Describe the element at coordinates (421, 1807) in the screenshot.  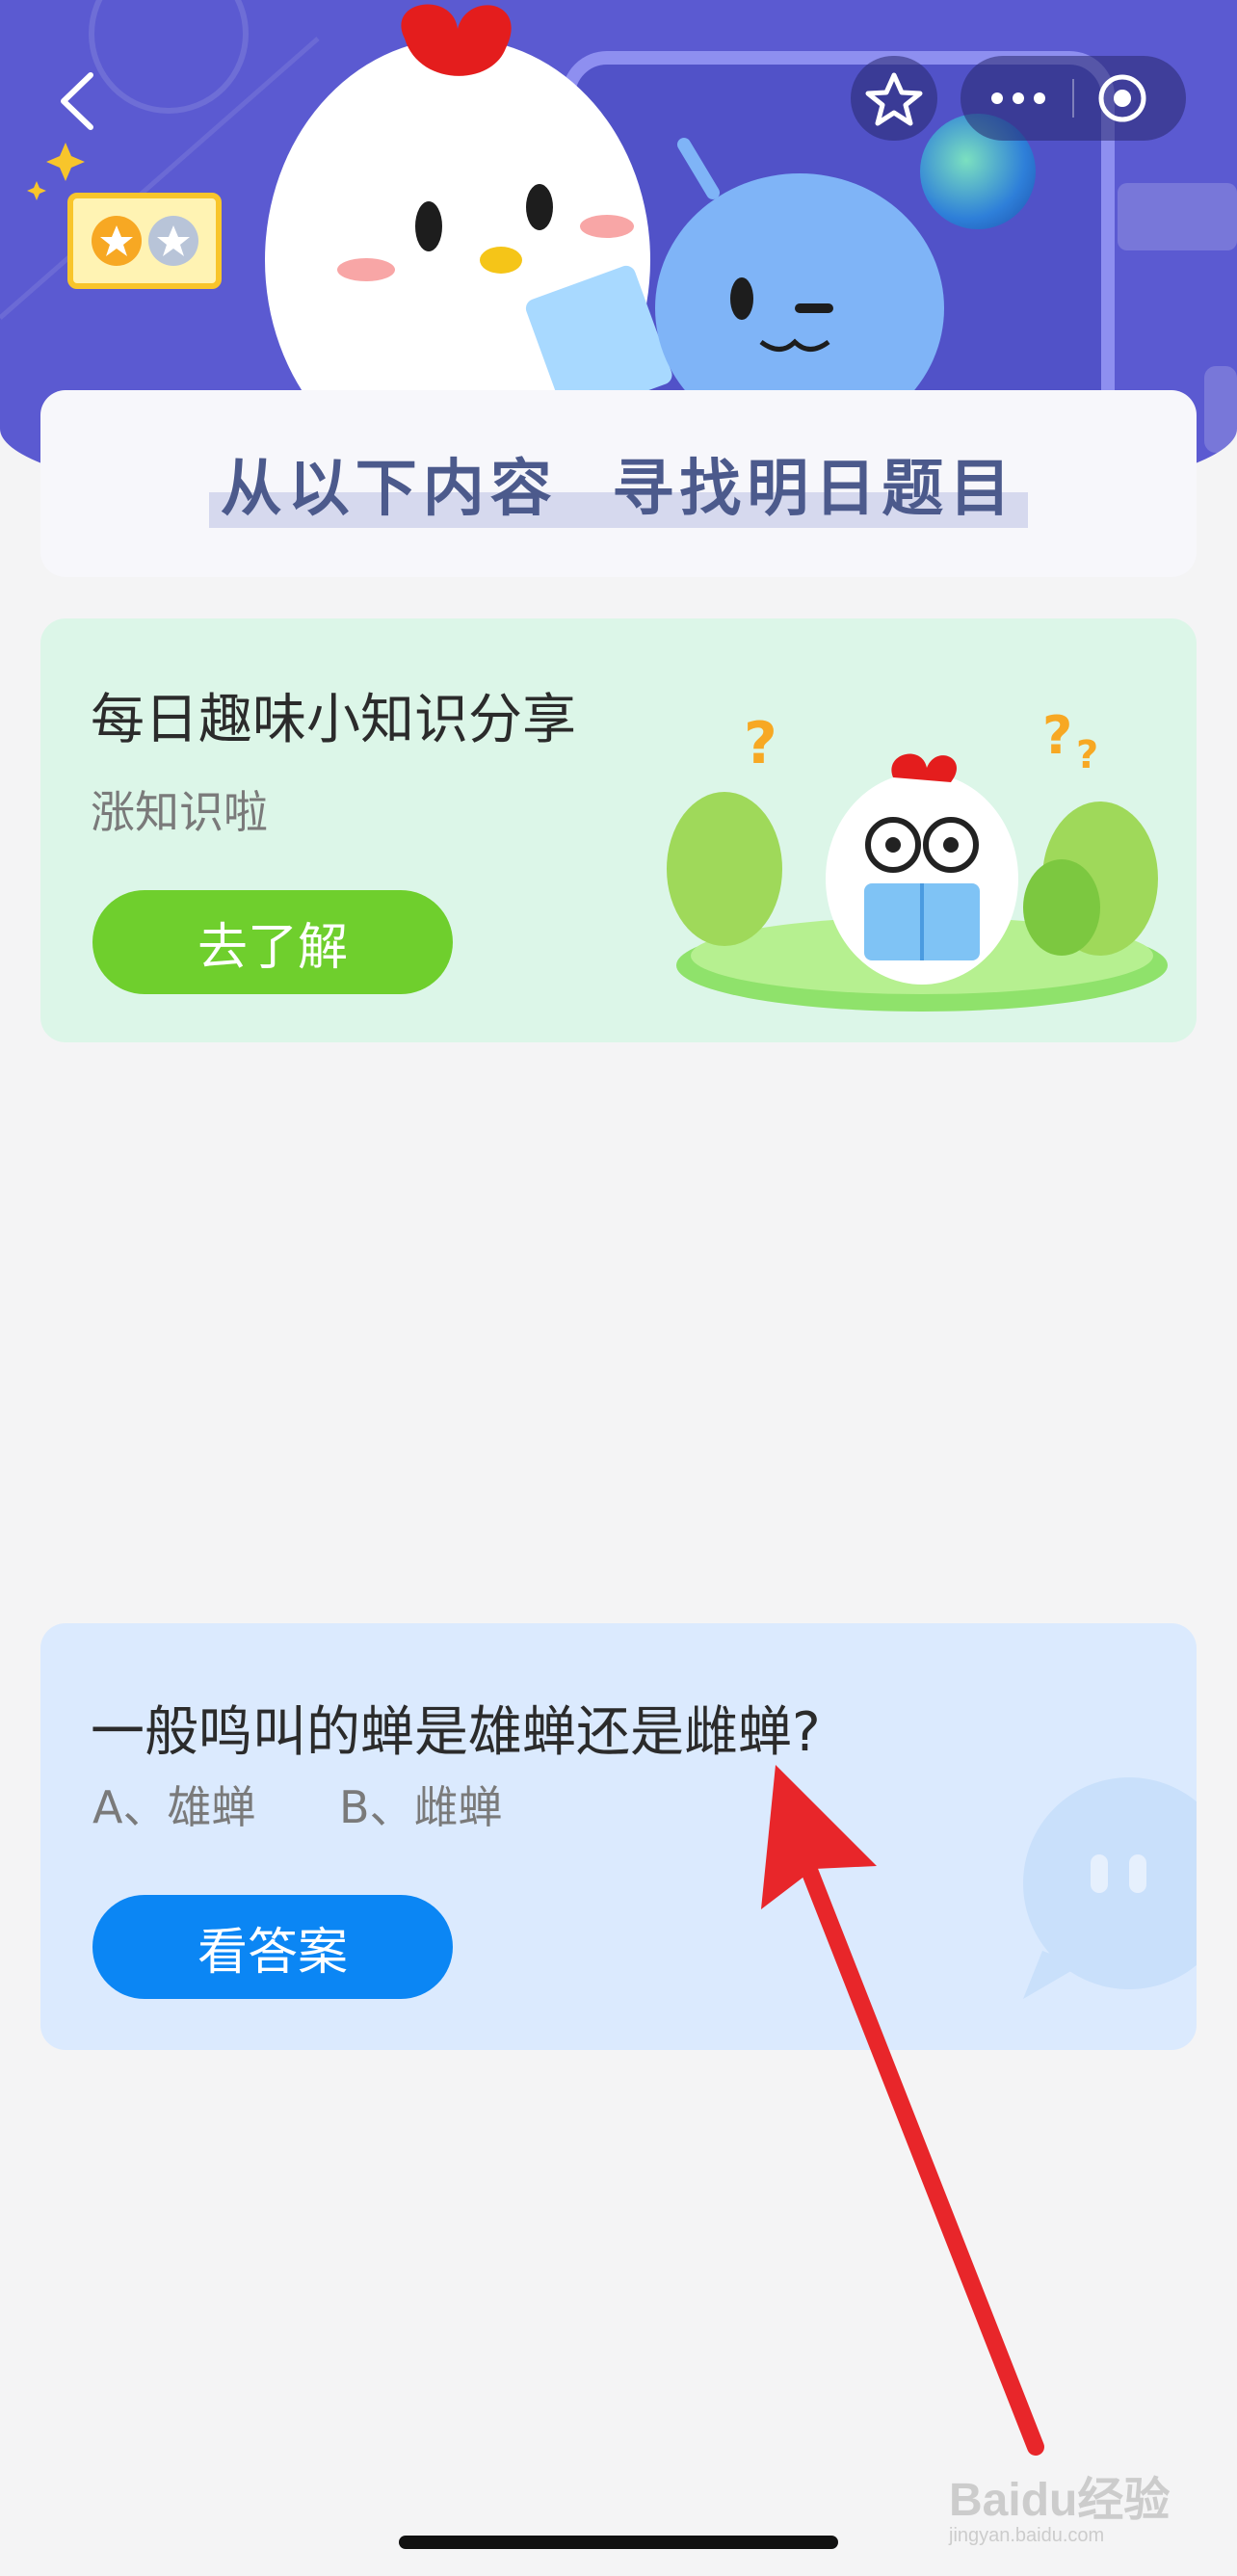
I see `option-b: B、雌蝉` at that location.